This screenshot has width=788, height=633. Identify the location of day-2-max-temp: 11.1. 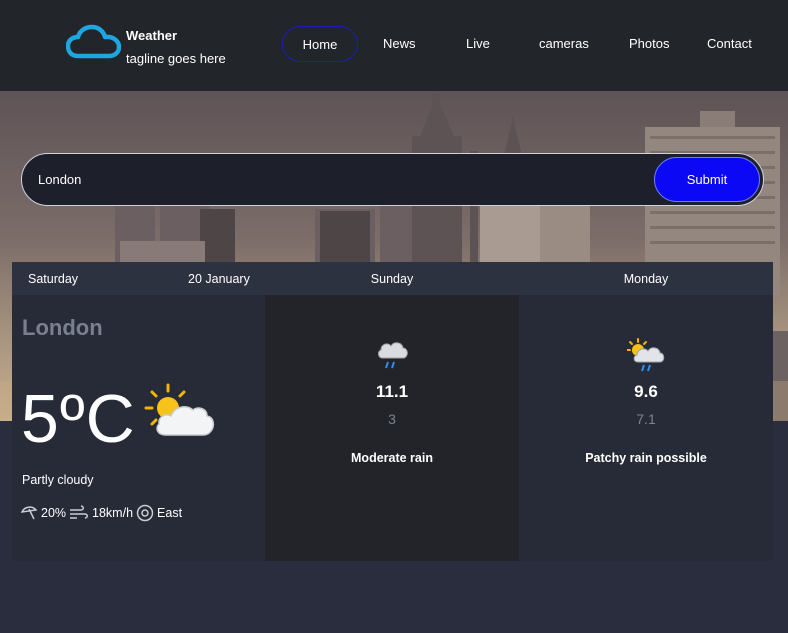
(392, 391).